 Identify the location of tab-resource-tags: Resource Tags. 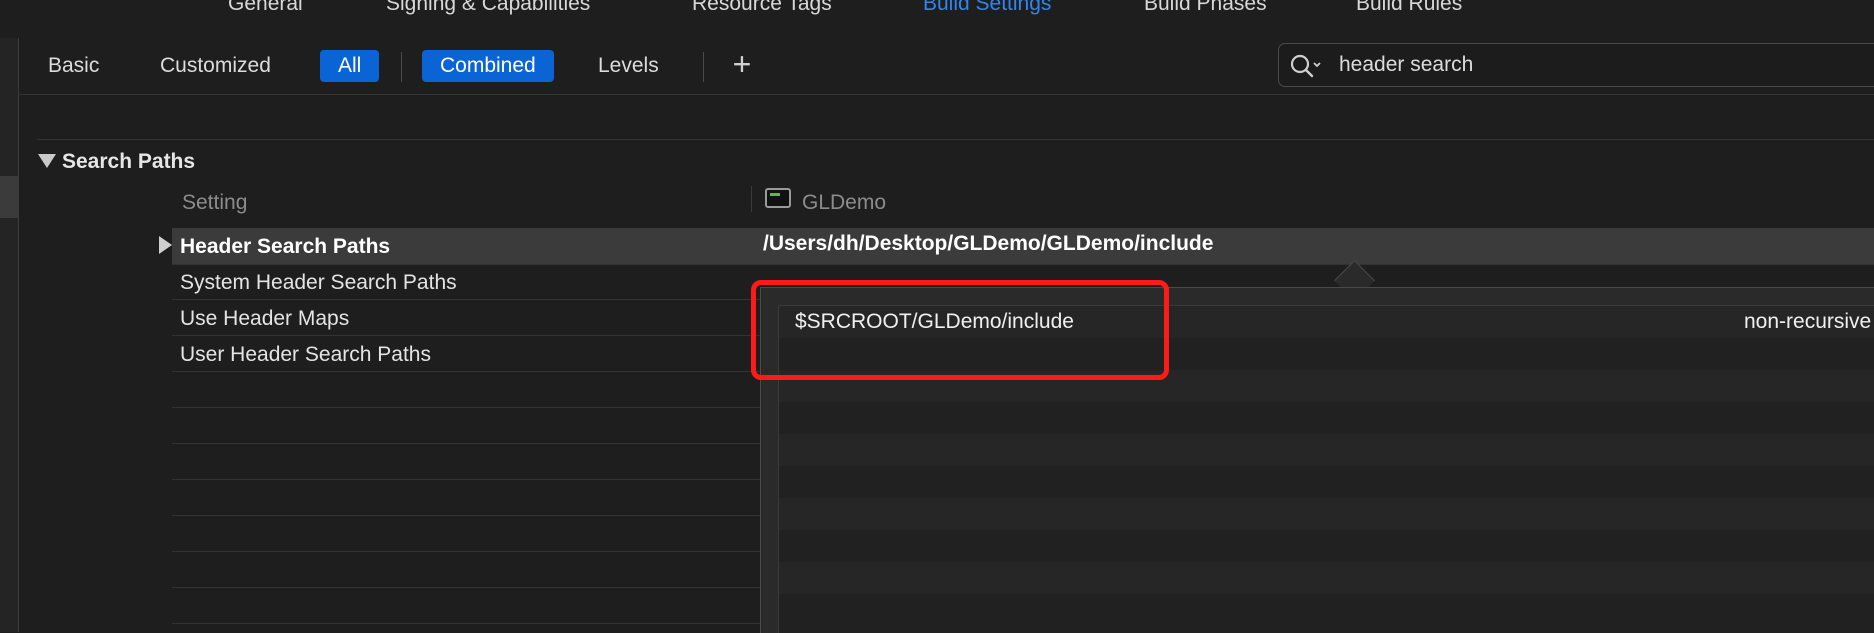
(762, 8).